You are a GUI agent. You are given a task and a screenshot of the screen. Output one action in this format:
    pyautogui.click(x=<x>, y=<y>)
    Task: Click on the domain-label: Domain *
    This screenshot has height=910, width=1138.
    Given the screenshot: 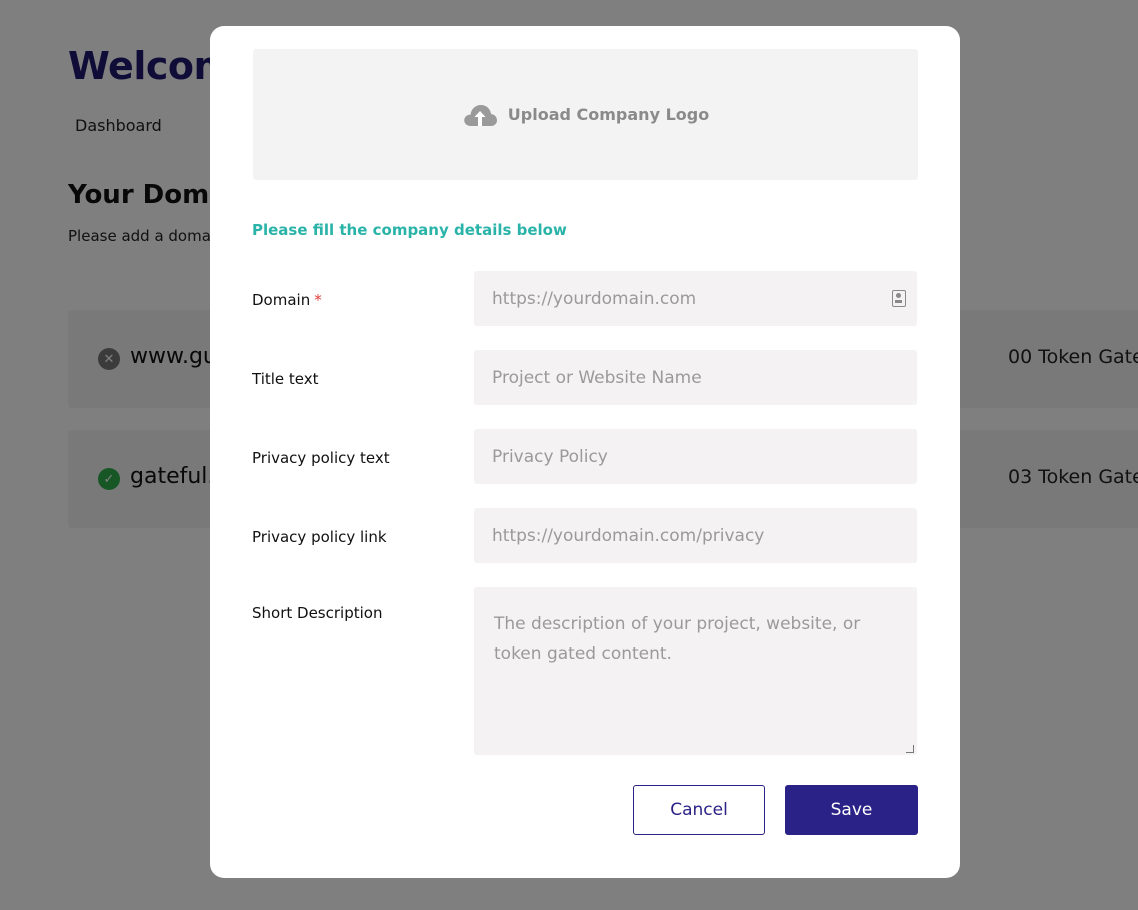 What is the action you would take?
    pyautogui.click(x=287, y=300)
    